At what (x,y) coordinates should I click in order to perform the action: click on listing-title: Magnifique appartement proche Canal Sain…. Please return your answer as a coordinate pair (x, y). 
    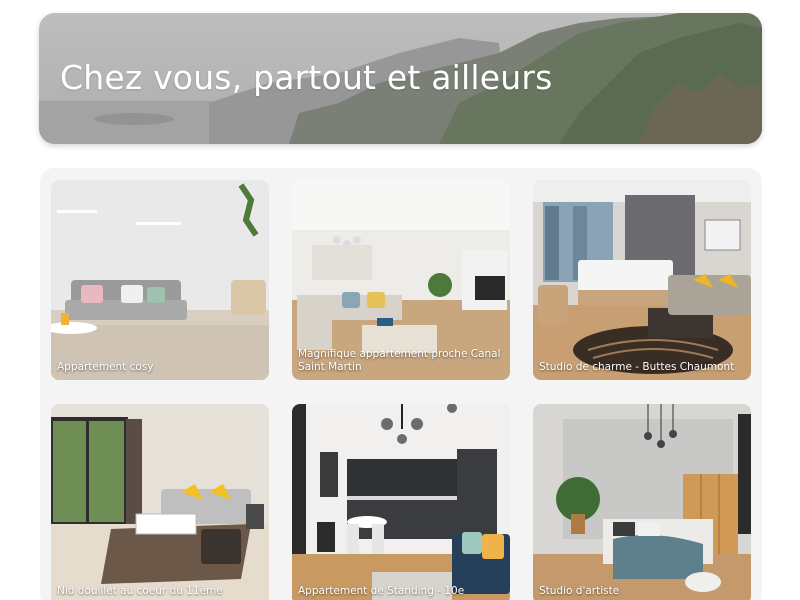
    Looking at the image, I should click on (399, 360).